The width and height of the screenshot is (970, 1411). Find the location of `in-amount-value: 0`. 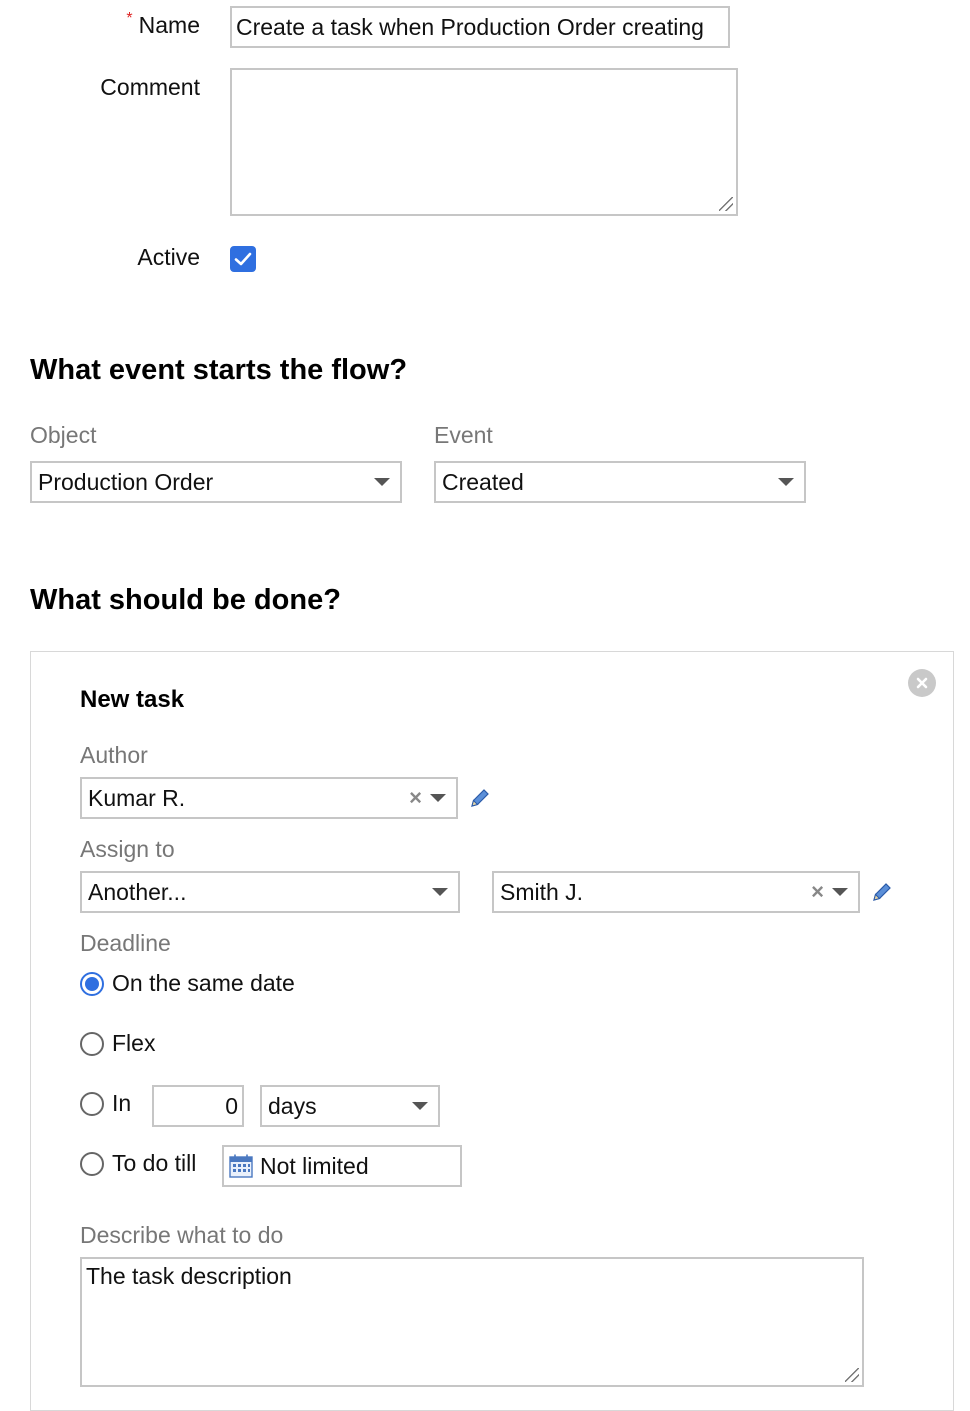

in-amount-value: 0 is located at coordinates (231, 1105).